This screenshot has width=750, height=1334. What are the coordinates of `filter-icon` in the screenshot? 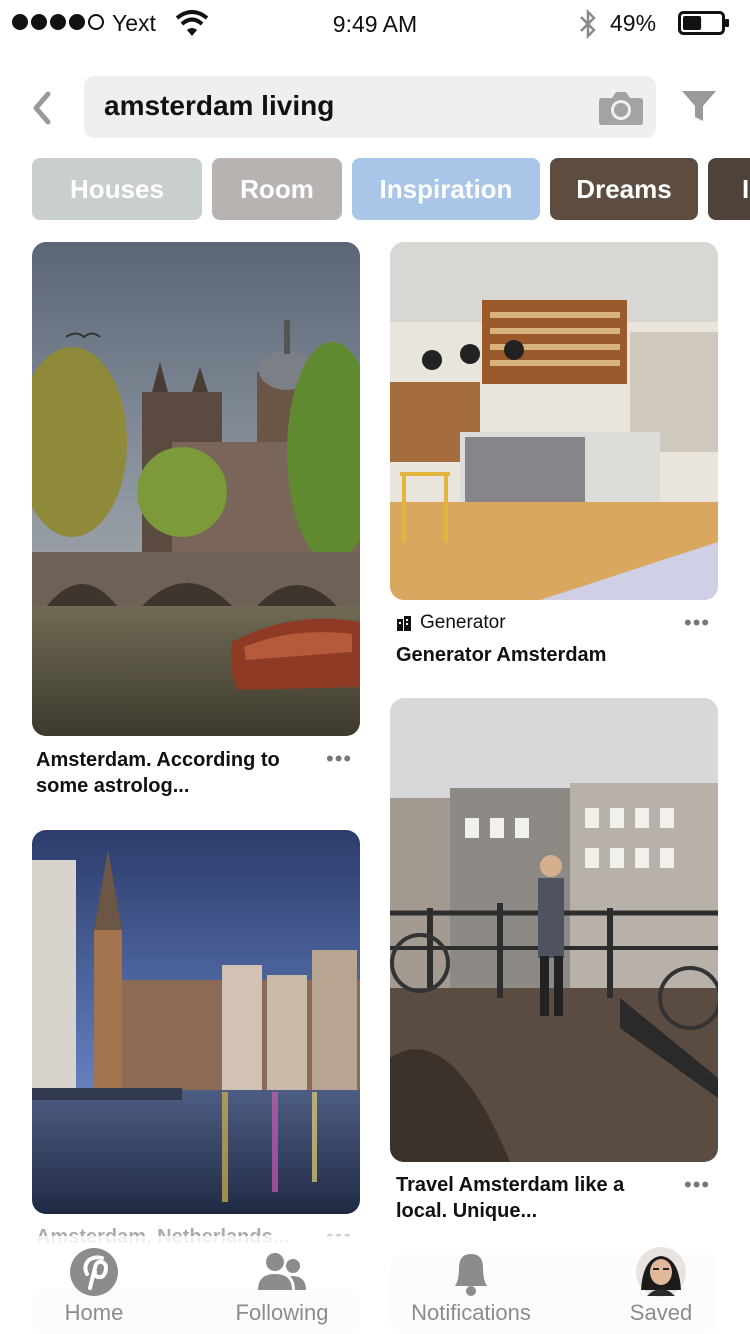 It's located at (699, 106).